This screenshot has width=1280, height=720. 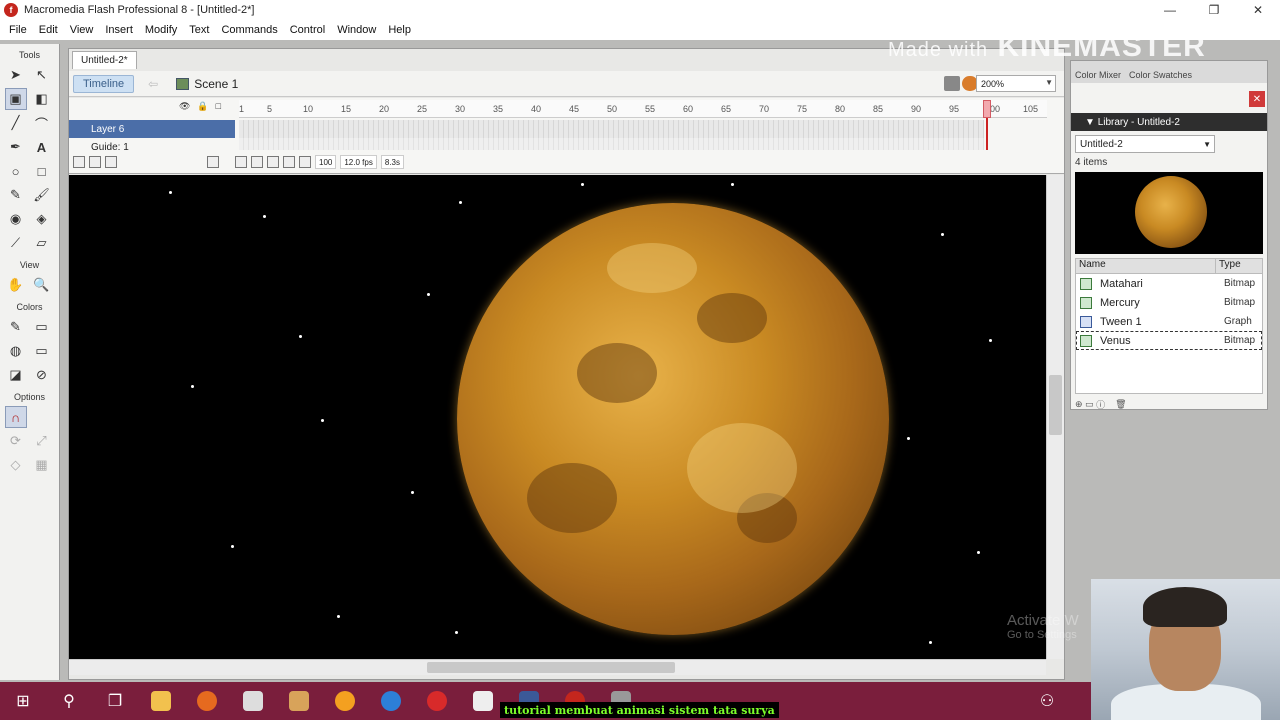 What do you see at coordinates (42, 219) in the screenshot?
I see `paint-bucket-tool-icon: ◈` at bounding box center [42, 219].